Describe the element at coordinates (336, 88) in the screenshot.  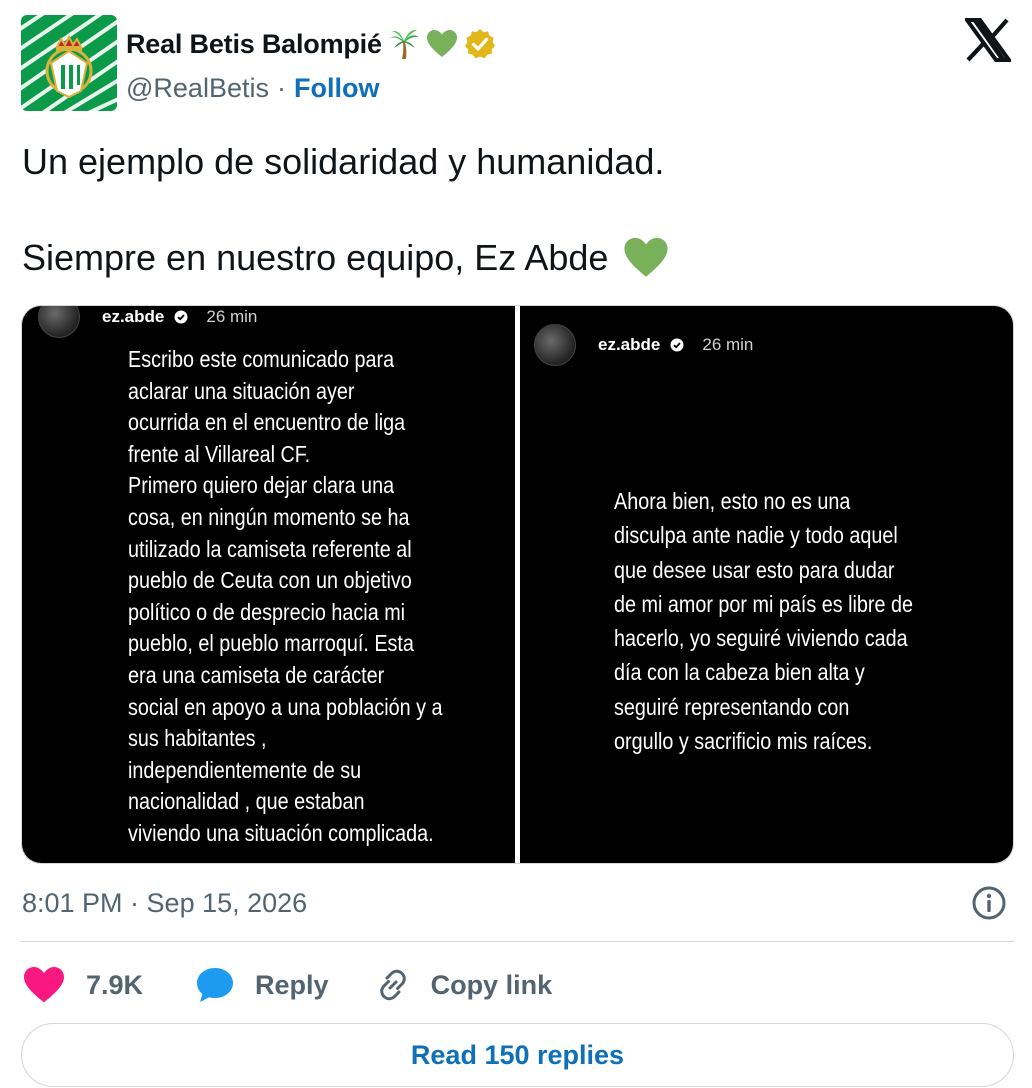
I see `follow-button: Follow` at that location.